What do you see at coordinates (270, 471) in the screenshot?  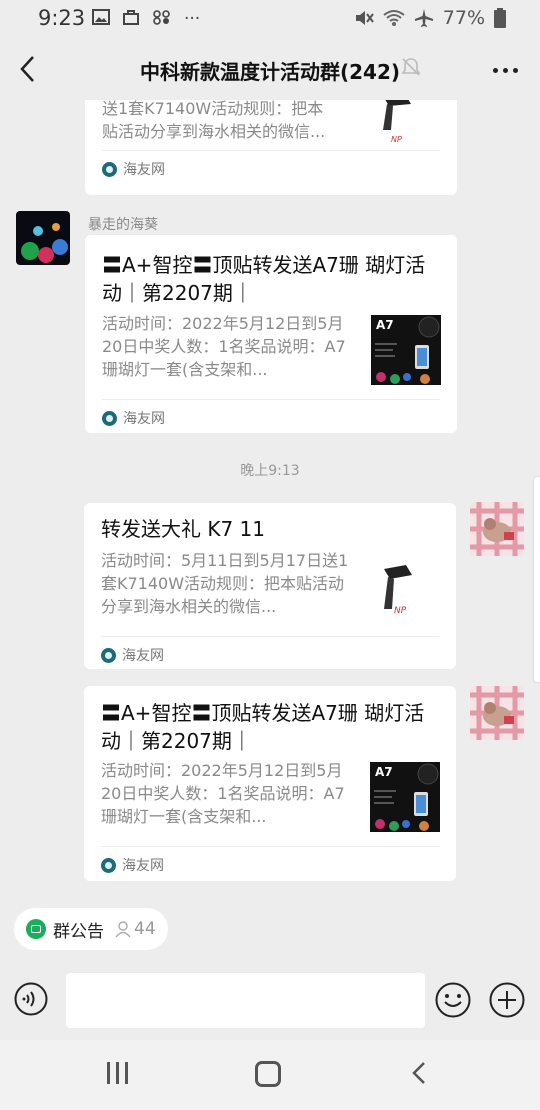 I see `message-timestamp: 晚上9:13` at bounding box center [270, 471].